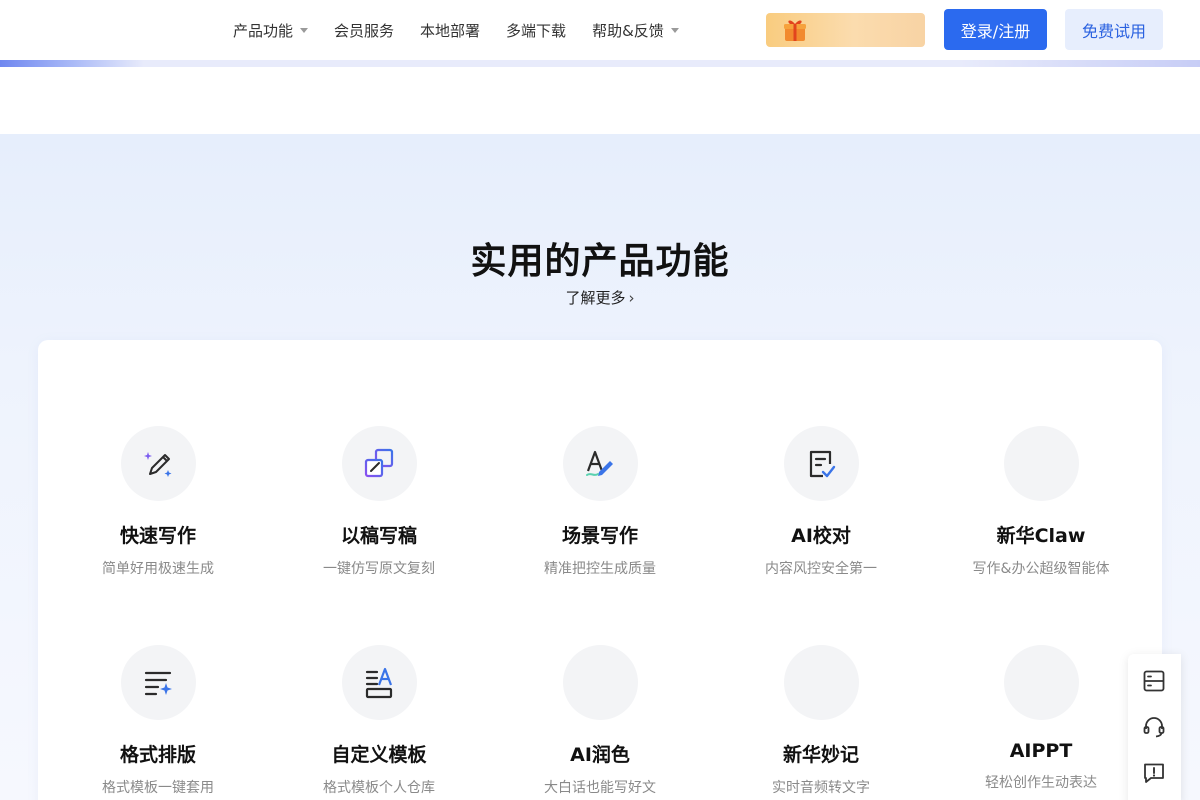  What do you see at coordinates (1041, 569) in the screenshot?
I see `feature-description: 写作&办公超级智能体` at bounding box center [1041, 569].